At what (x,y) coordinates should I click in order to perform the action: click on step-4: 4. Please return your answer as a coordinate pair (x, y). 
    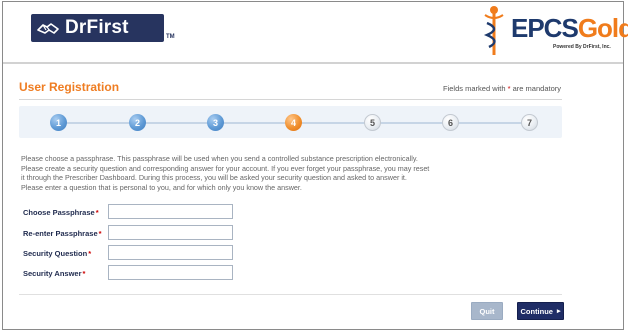
    Looking at the image, I should click on (293, 122).